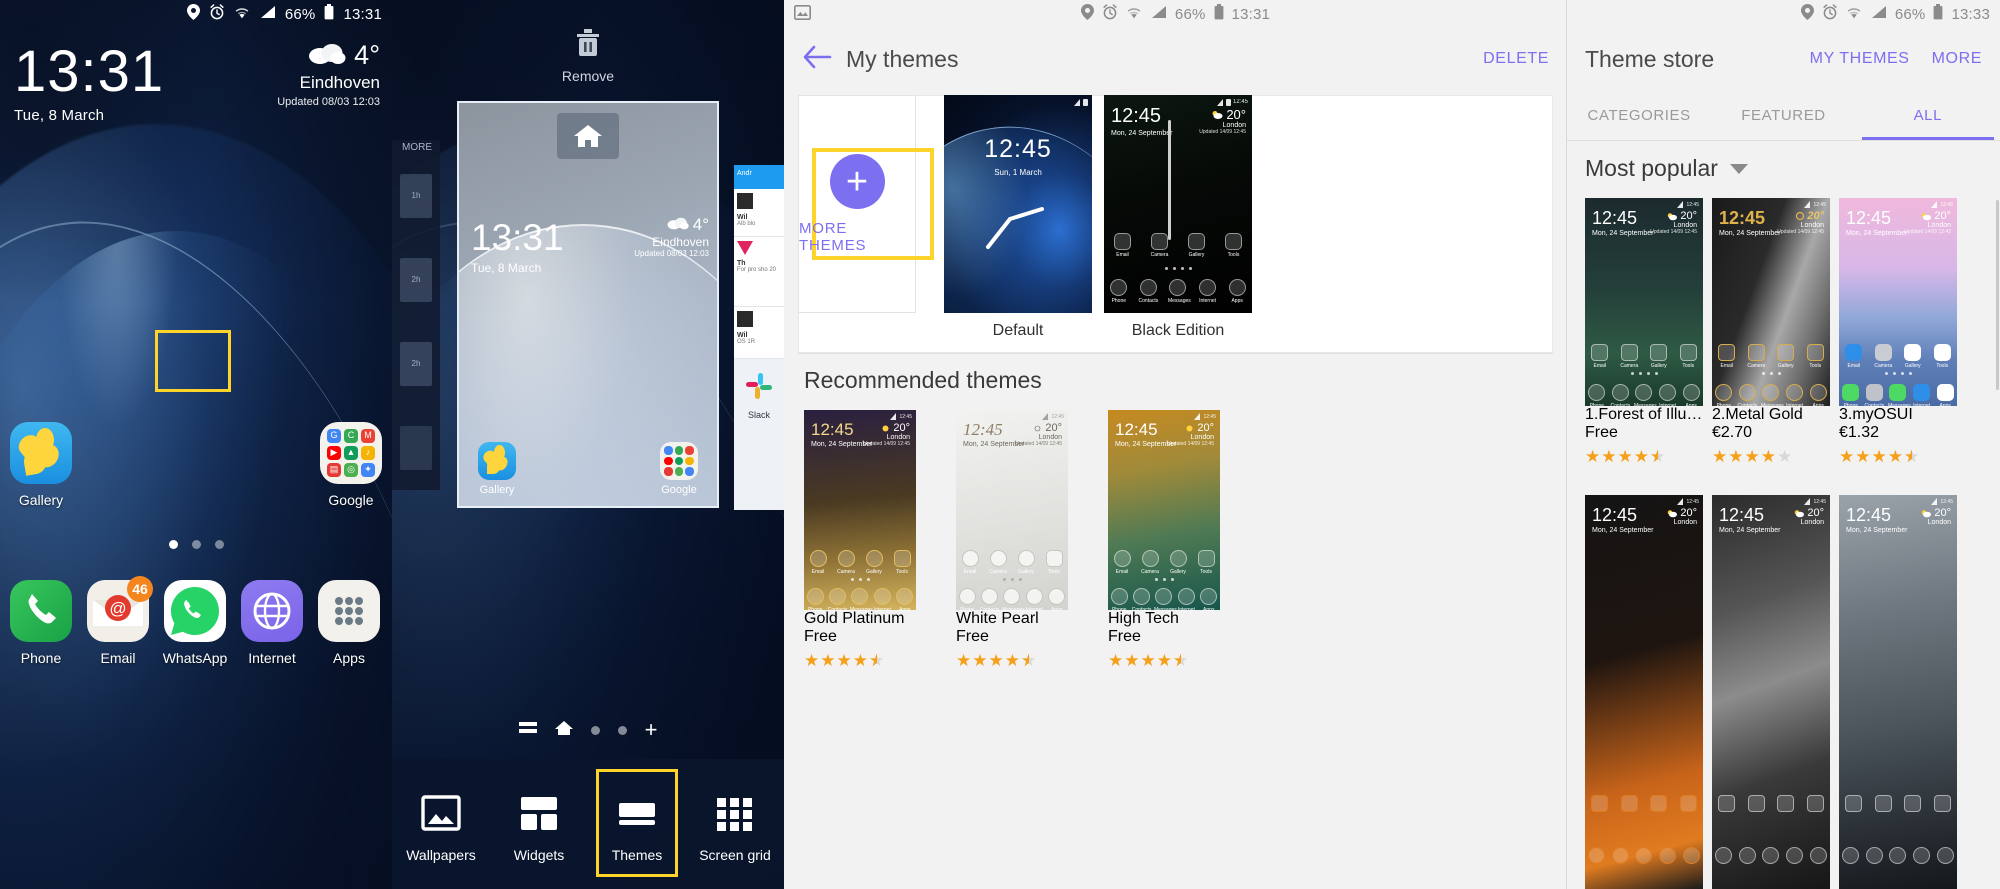  What do you see at coordinates (679, 461) in the screenshot?
I see `google-folder-icon` at bounding box center [679, 461].